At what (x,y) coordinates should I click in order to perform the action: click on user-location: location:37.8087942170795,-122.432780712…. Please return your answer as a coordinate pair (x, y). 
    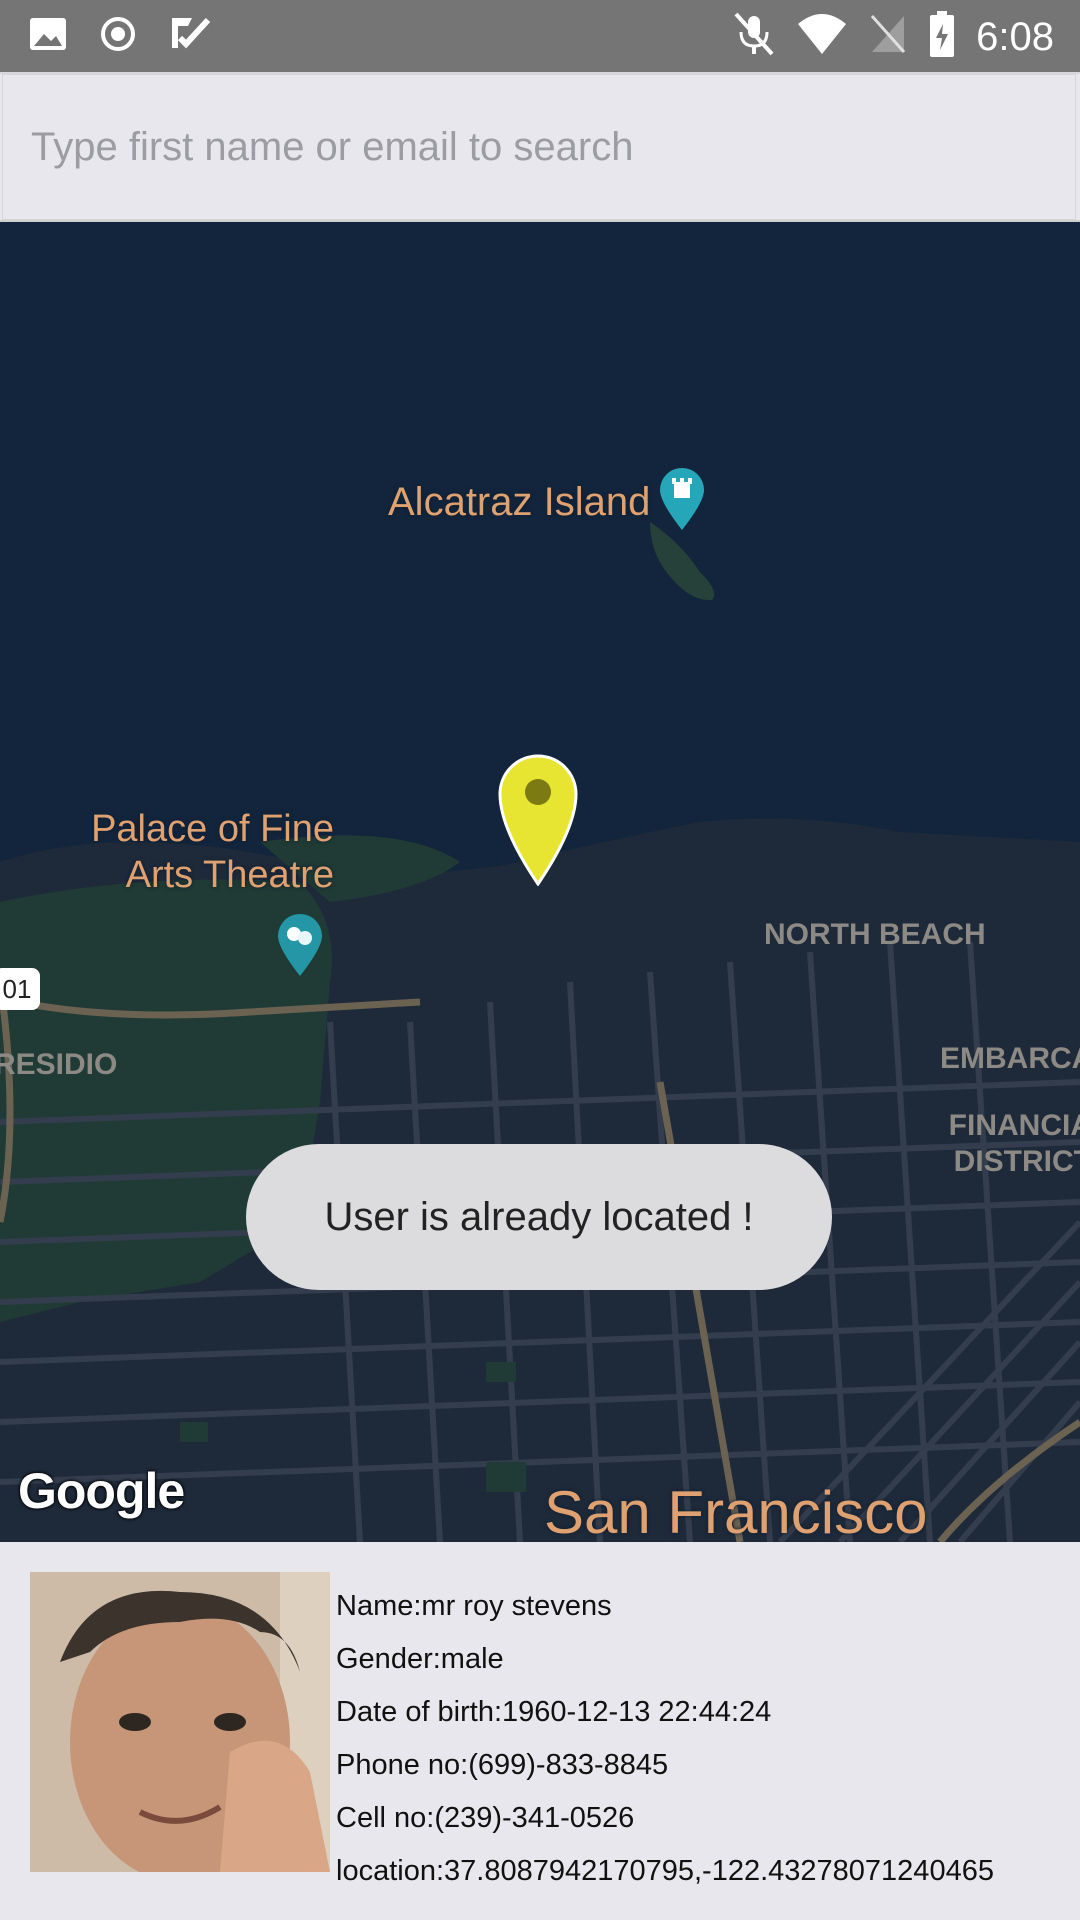
    Looking at the image, I should click on (665, 1871).